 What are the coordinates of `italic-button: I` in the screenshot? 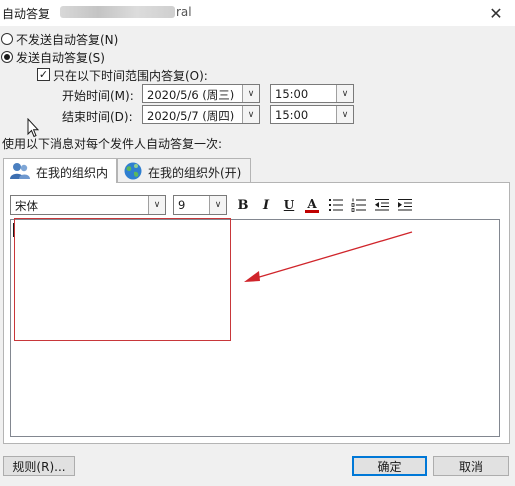 It's located at (266, 205).